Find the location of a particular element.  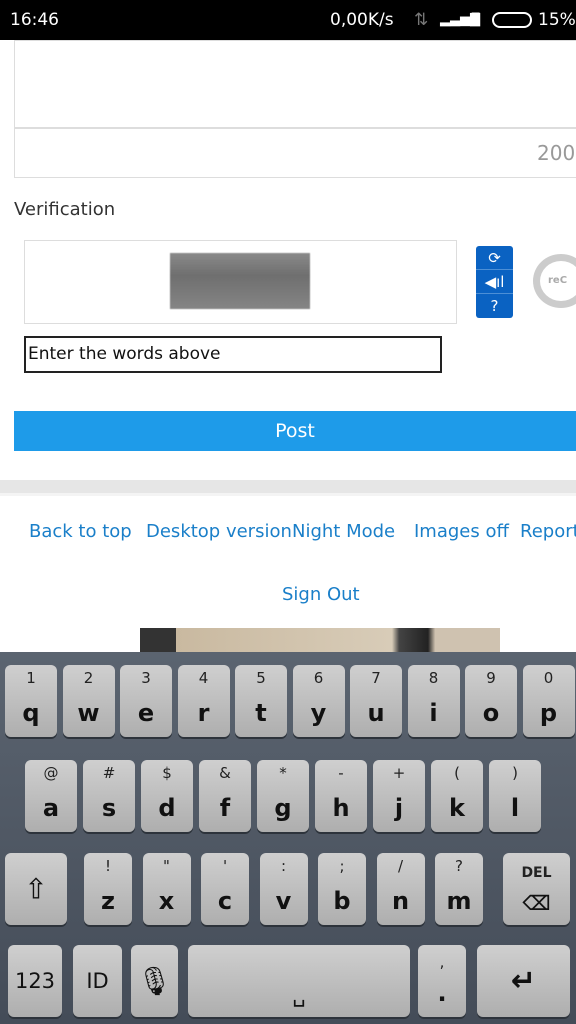

key-secondary: 4 is located at coordinates (203, 678).